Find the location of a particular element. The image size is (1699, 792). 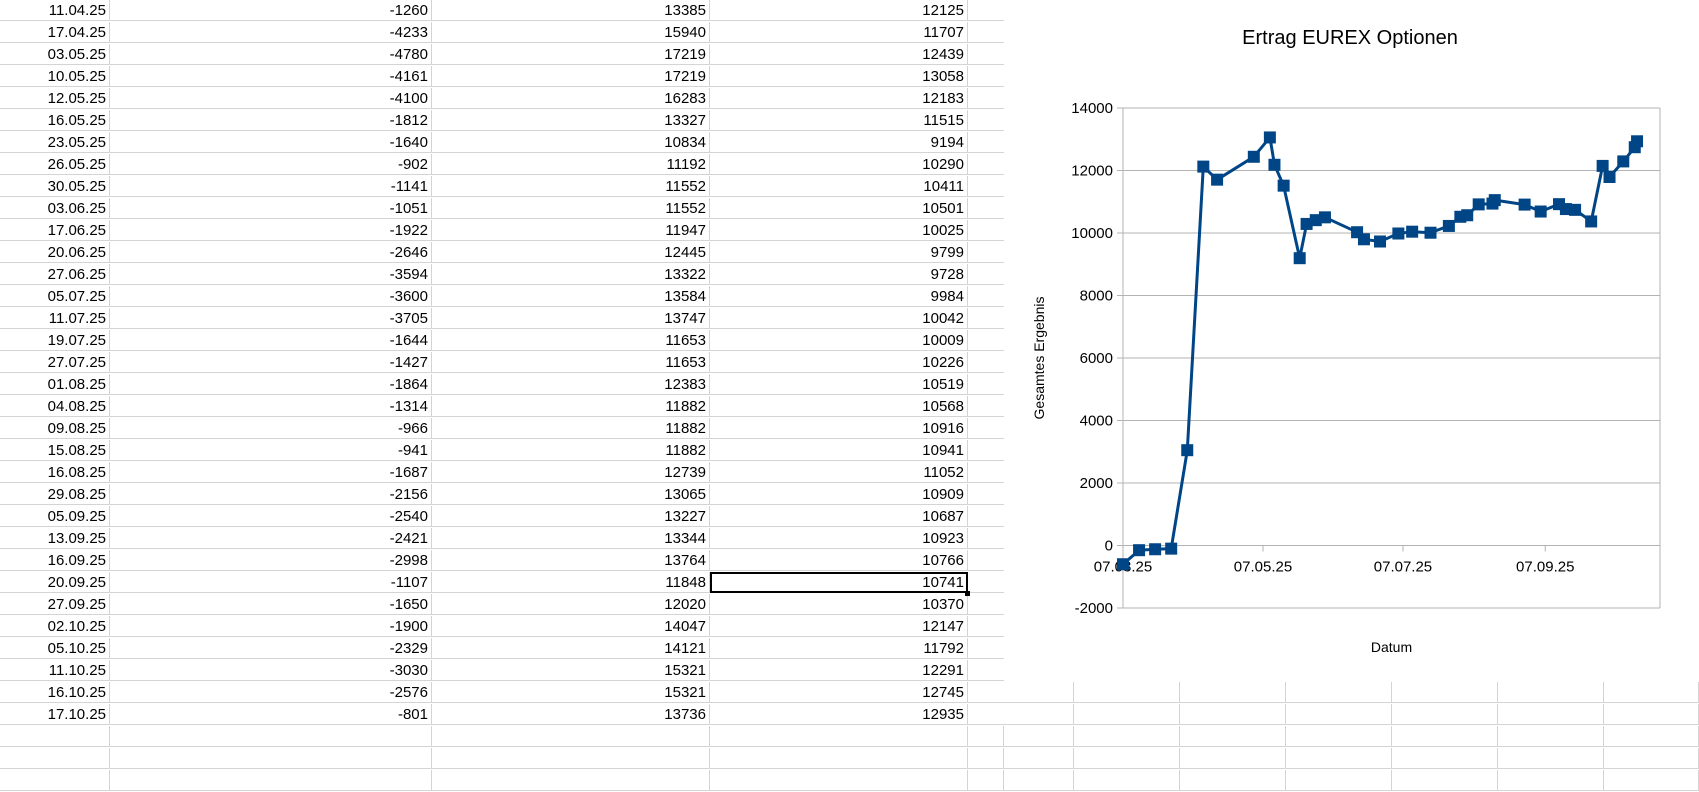

table-cell: 30.05.25 is located at coordinates (55, 186).